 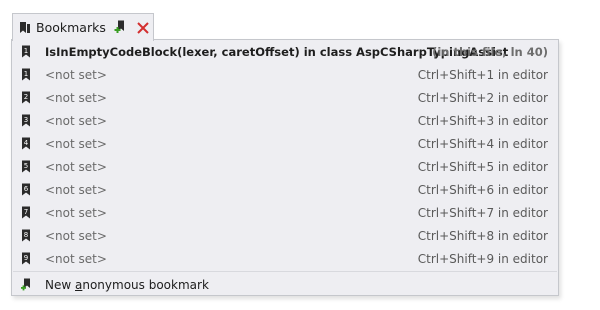 I want to click on tab-title: Bookmarks, so click(x=71, y=27).